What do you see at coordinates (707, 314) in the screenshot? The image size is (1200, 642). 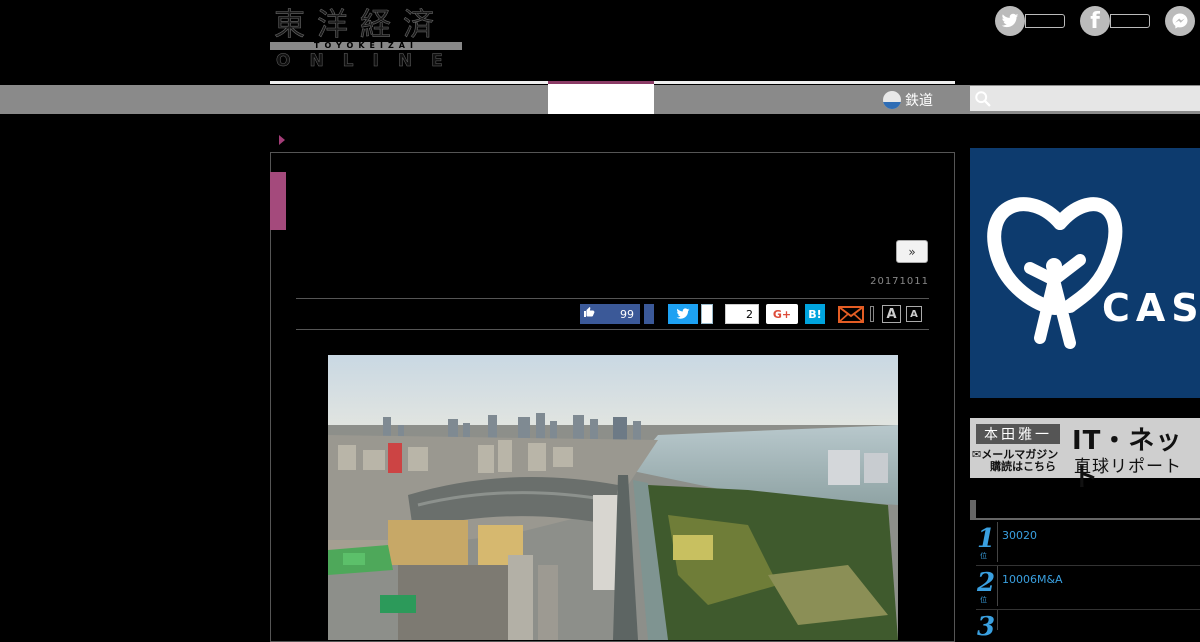 I see `tweet-count` at bounding box center [707, 314].